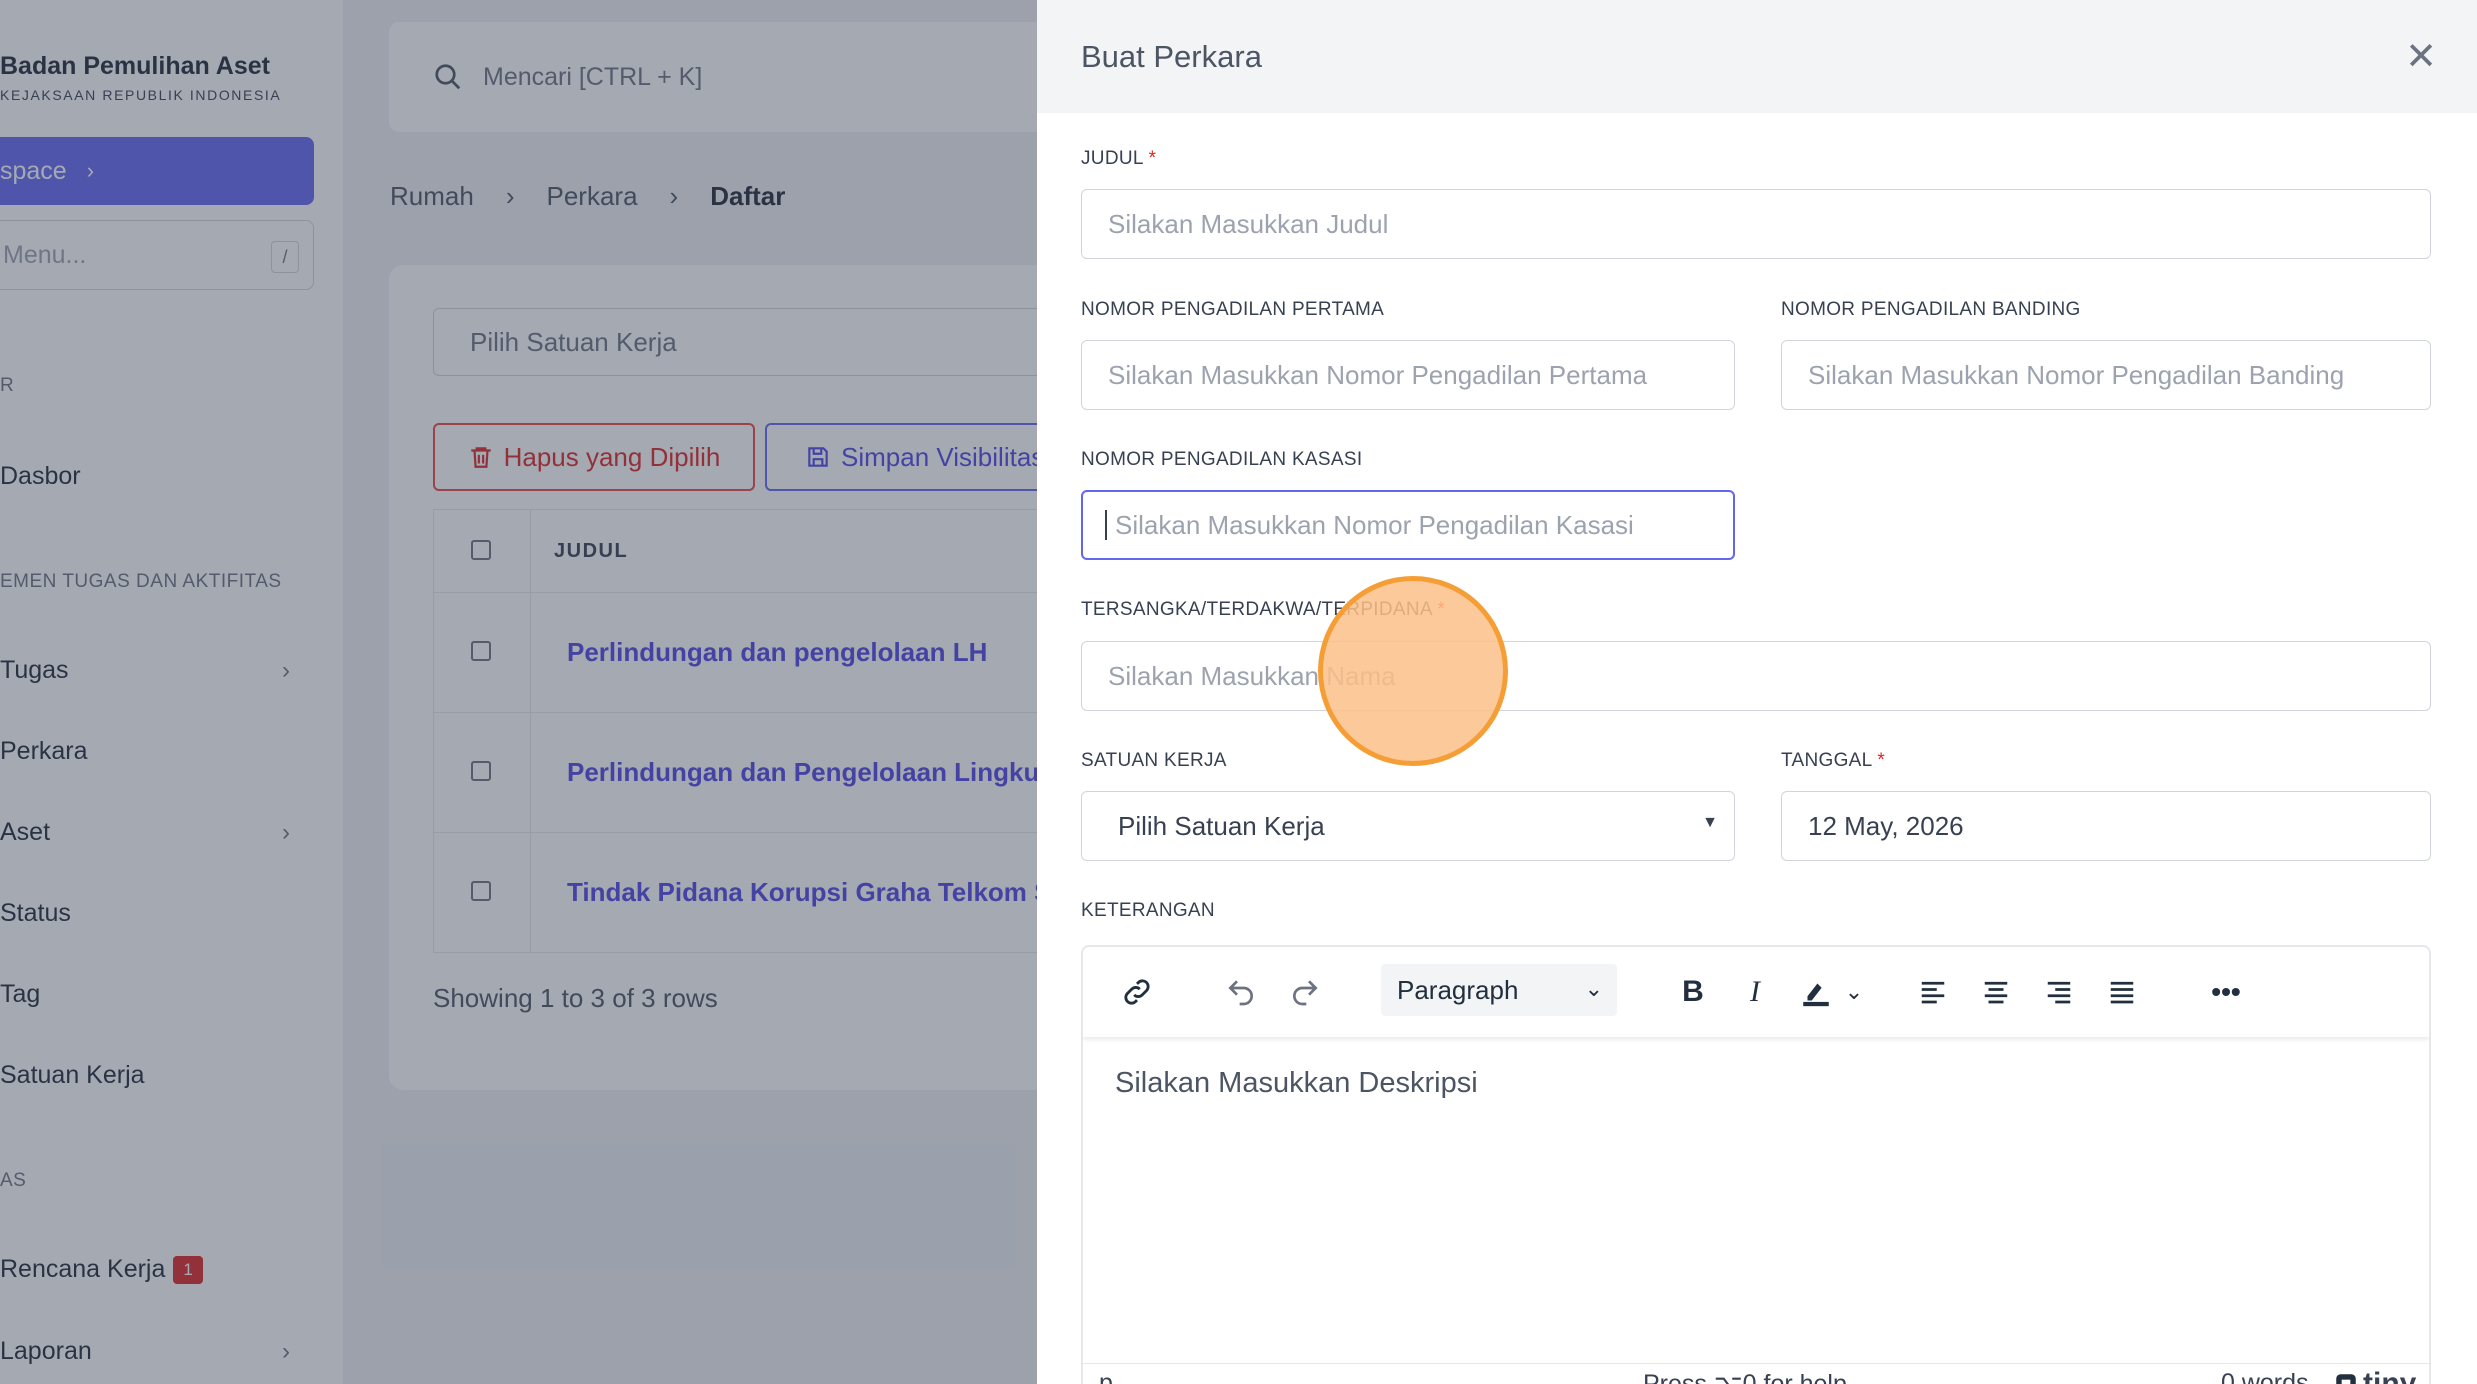  I want to click on kasasi-input: Silakan Masukkan Nomor Pengadilan Kasasi, so click(1408, 525).